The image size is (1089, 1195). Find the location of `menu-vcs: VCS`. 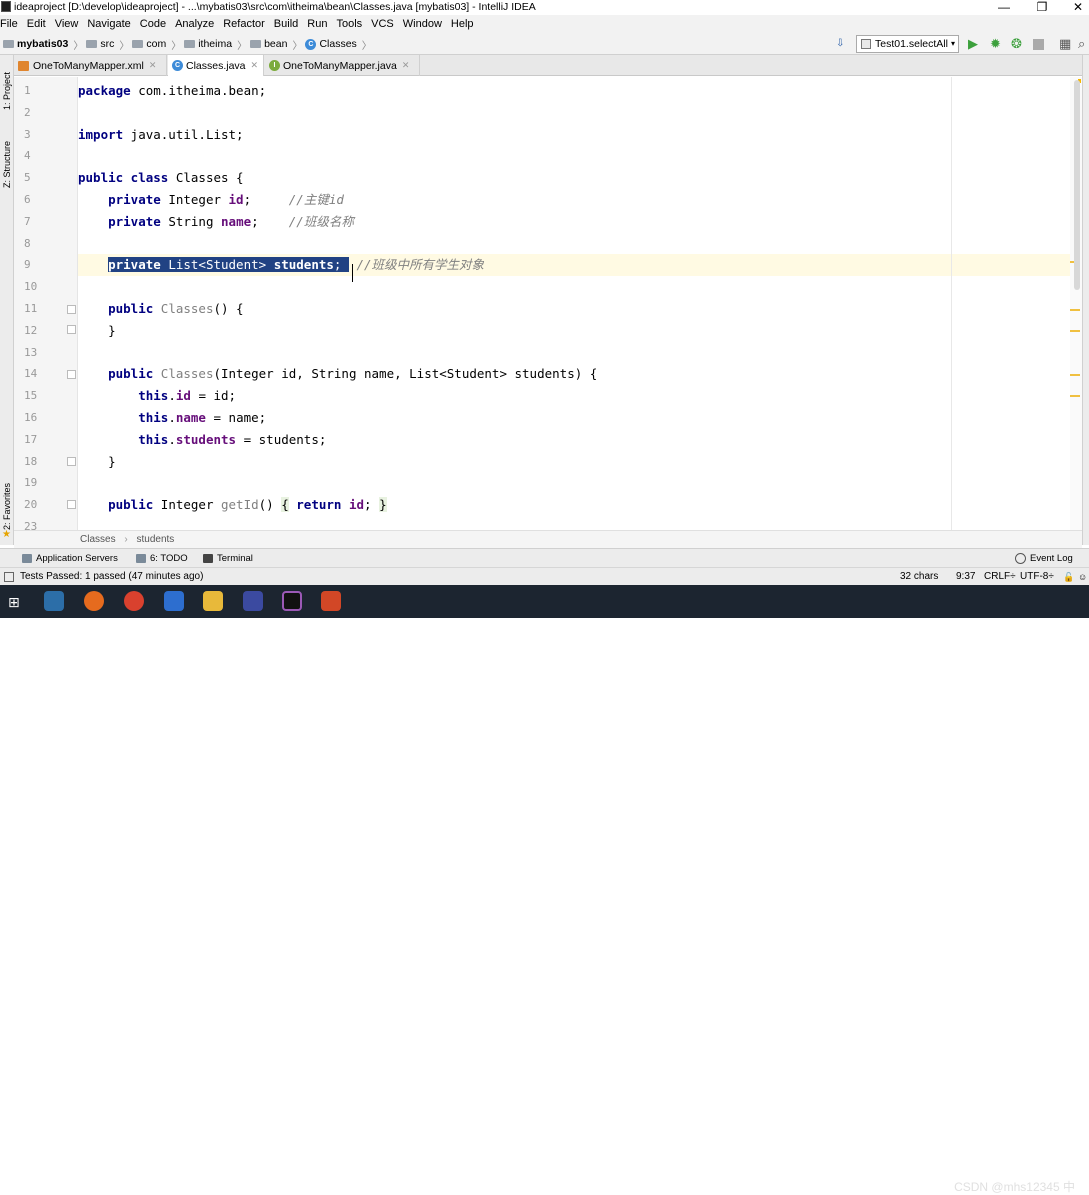

menu-vcs: VCS is located at coordinates (382, 24).